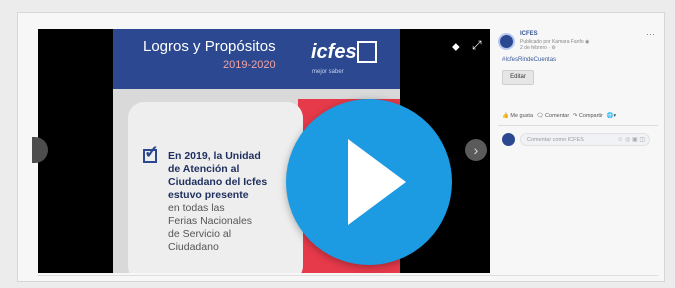 Image resolution: width=675 pixels, height=288 pixels. What do you see at coordinates (334, 52) in the screenshot?
I see `icfes-logo: icfes` at bounding box center [334, 52].